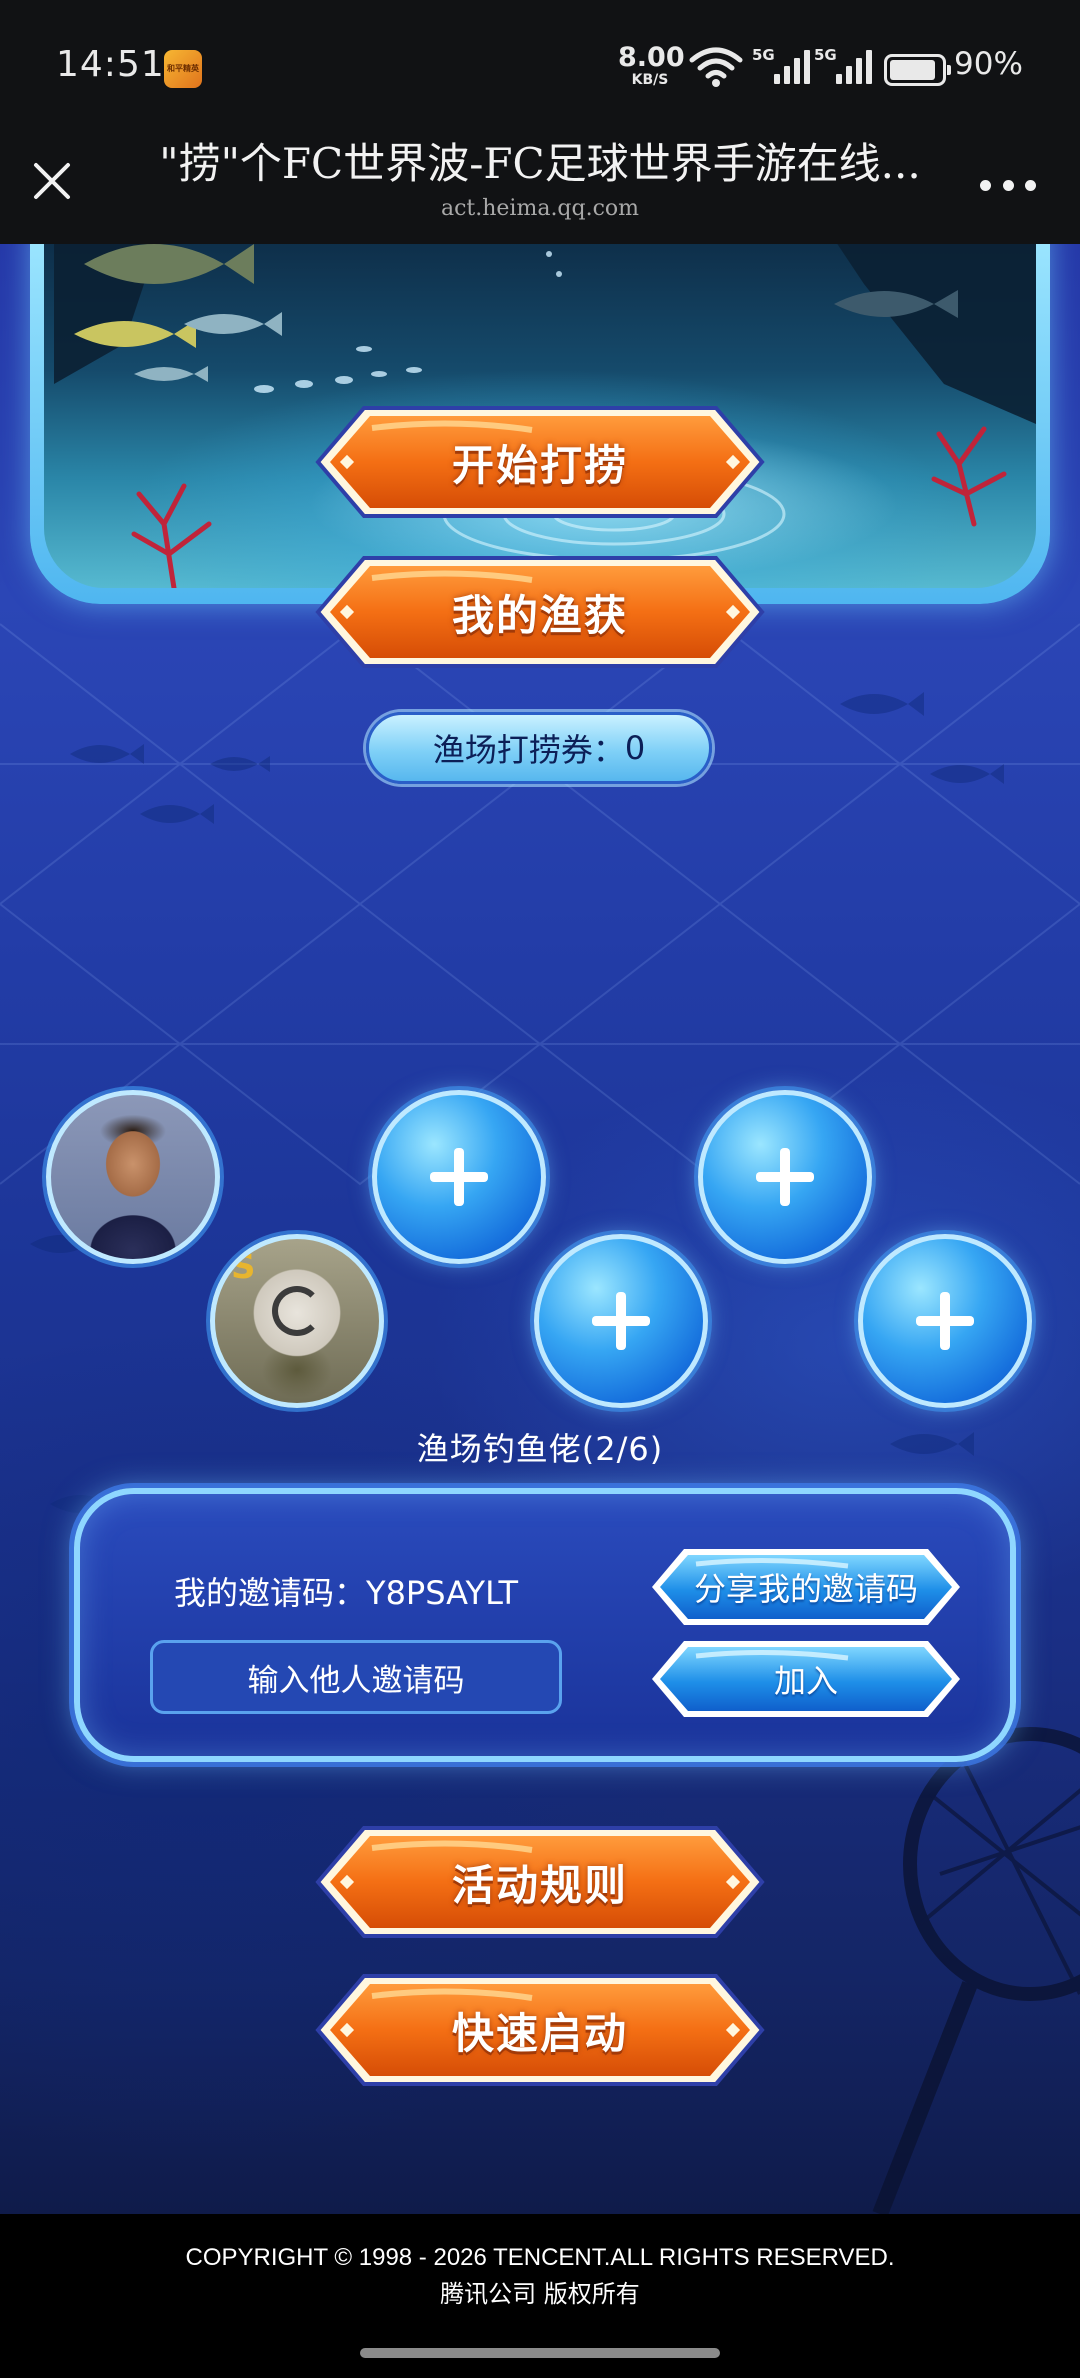  I want to click on status-bar: 14:51 和平精英 8.00 KB/S 5G 5G 90%, so click(540, 61).